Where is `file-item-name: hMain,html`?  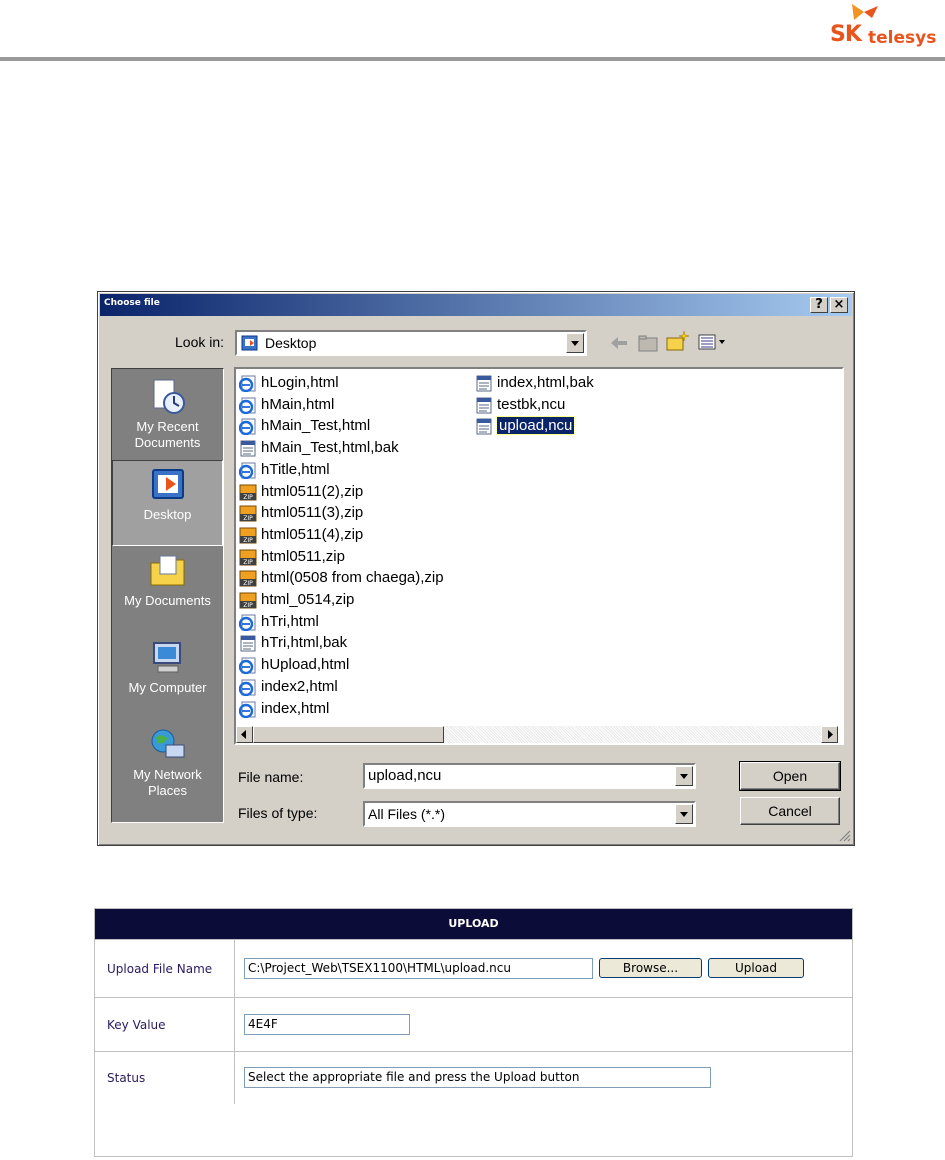
file-item-name: hMain,html is located at coordinates (298, 404).